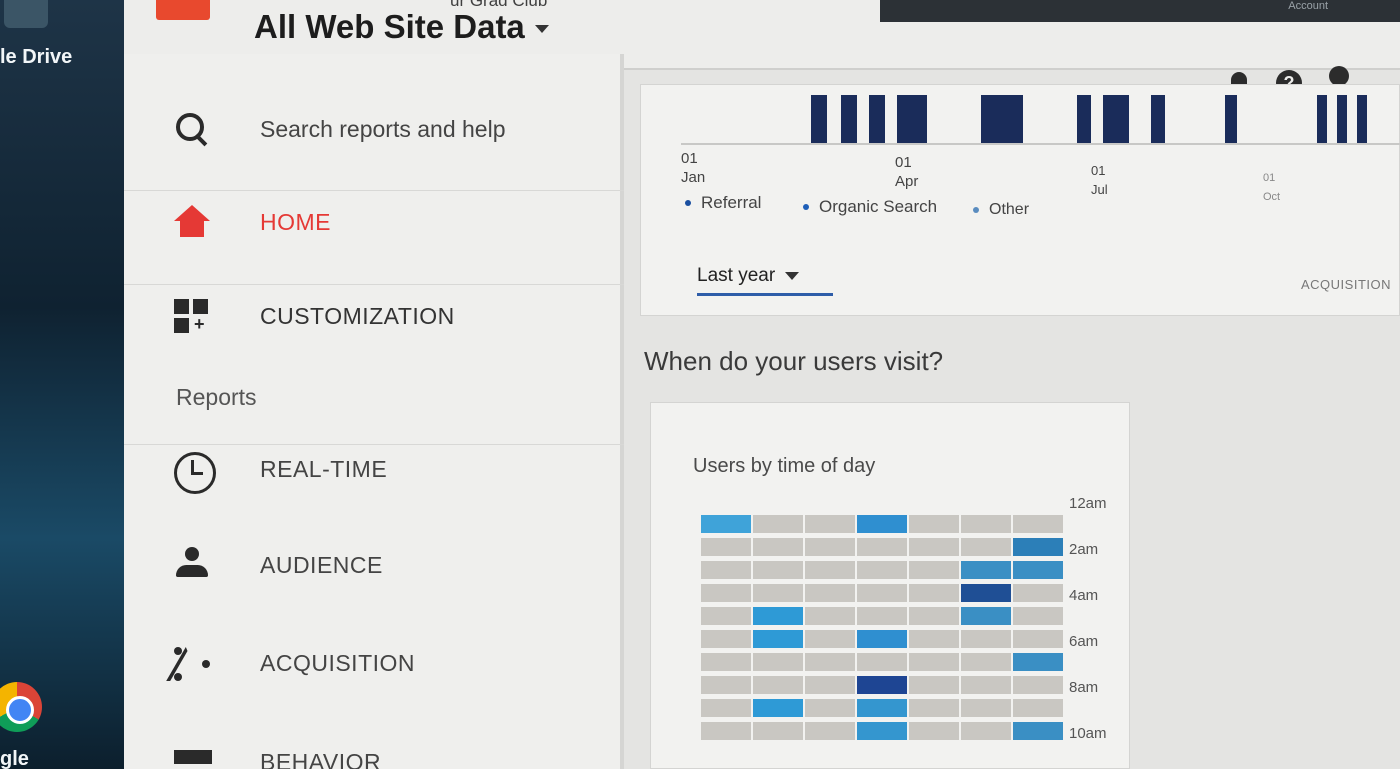 The width and height of the screenshot is (1400, 769). What do you see at coordinates (1272, 197) in the screenshot?
I see `x-tick-month: Oct` at bounding box center [1272, 197].